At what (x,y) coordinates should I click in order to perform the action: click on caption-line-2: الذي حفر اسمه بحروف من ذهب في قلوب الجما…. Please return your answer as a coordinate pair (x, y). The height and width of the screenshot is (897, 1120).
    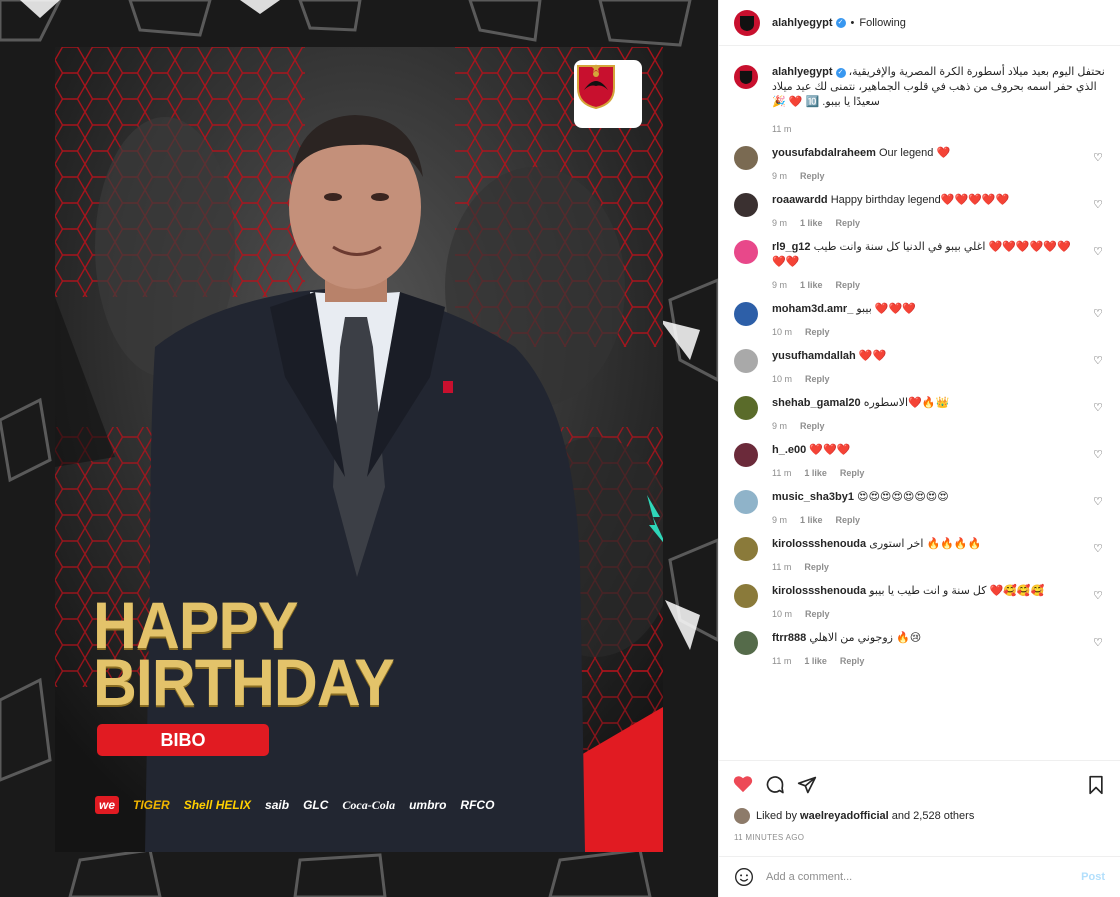
    Looking at the image, I should click on (934, 87).